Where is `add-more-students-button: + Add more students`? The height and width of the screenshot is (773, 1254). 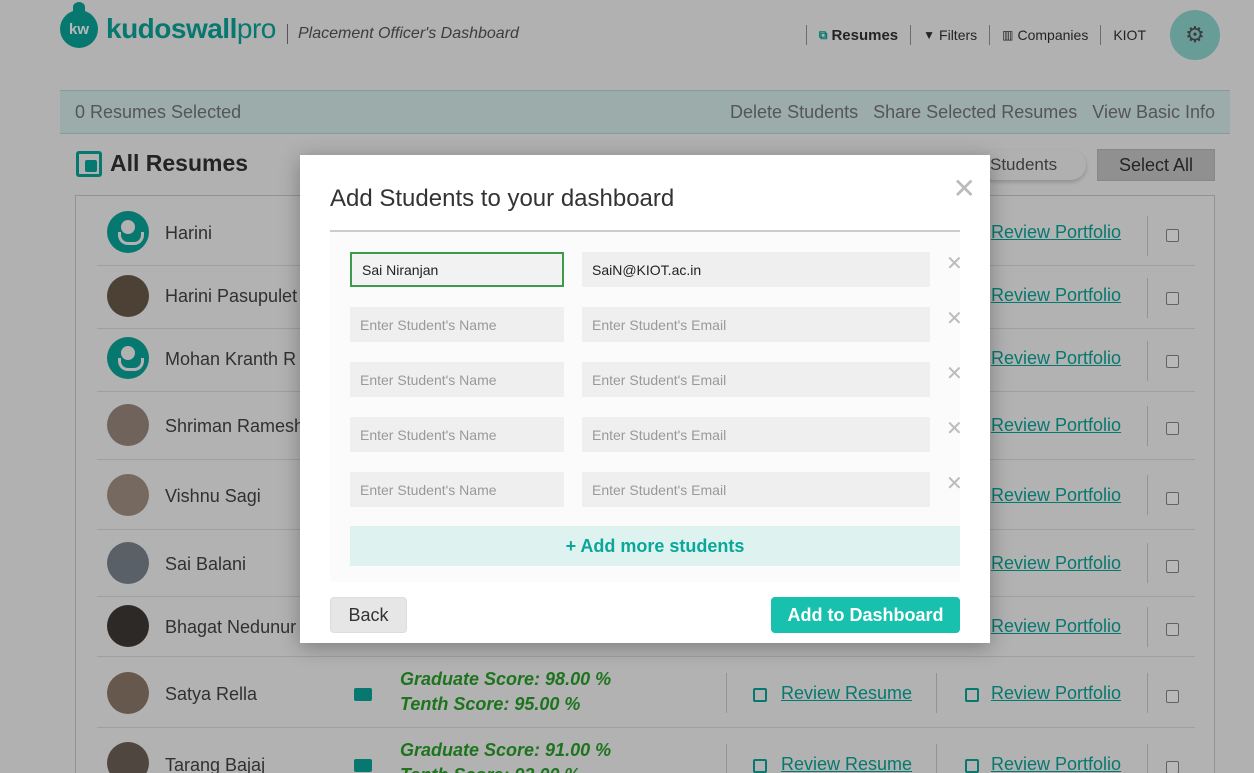
add-more-students-button: + Add more students is located at coordinates (655, 546).